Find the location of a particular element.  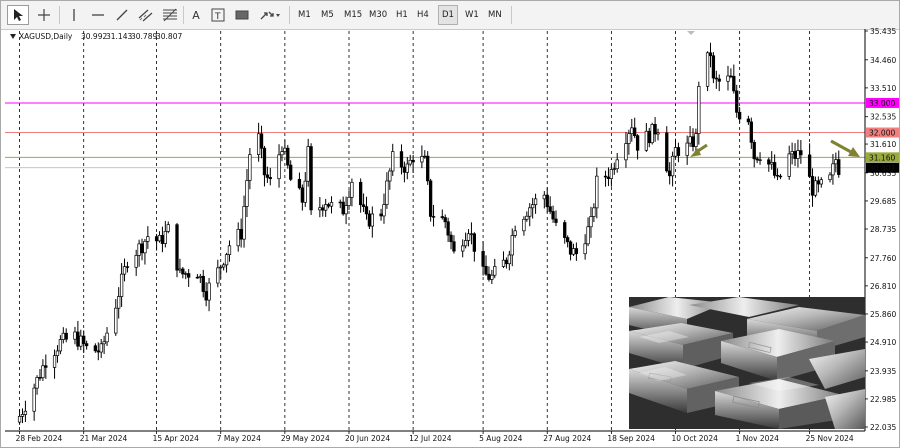

price-tick-label: 29.685 is located at coordinates (883, 201).